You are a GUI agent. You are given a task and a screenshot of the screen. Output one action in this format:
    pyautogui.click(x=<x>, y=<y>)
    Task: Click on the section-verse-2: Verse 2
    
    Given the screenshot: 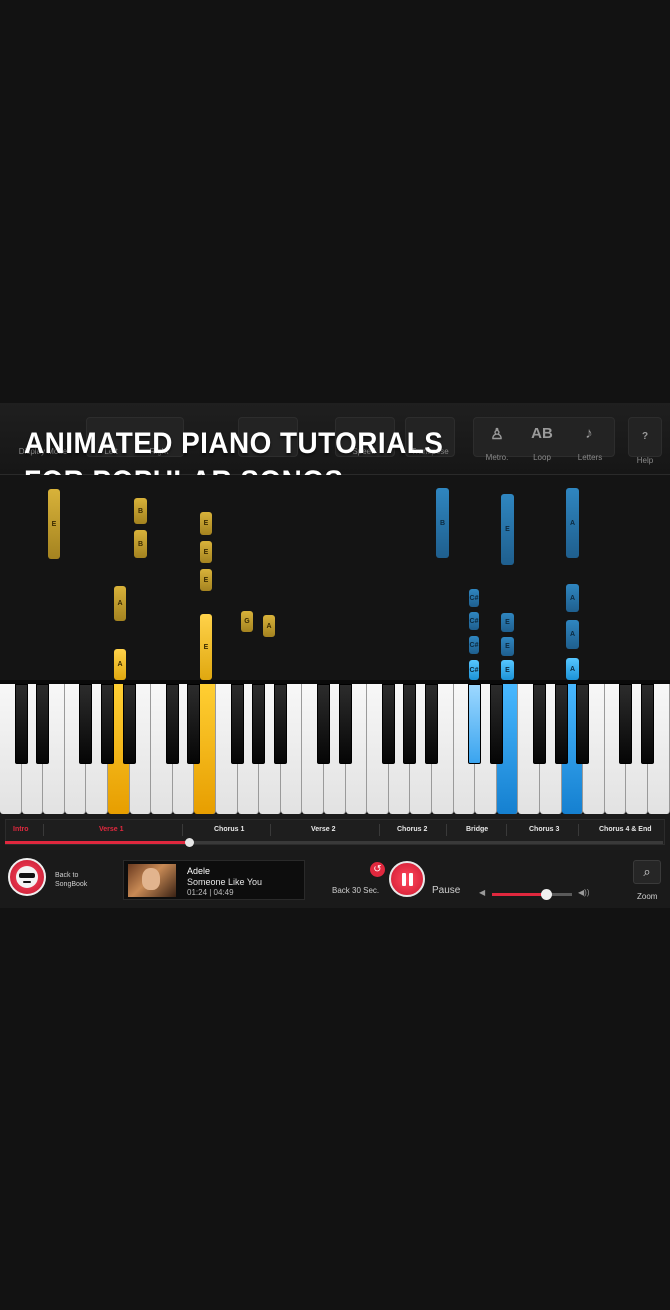 What is the action you would take?
    pyautogui.click(x=323, y=829)
    